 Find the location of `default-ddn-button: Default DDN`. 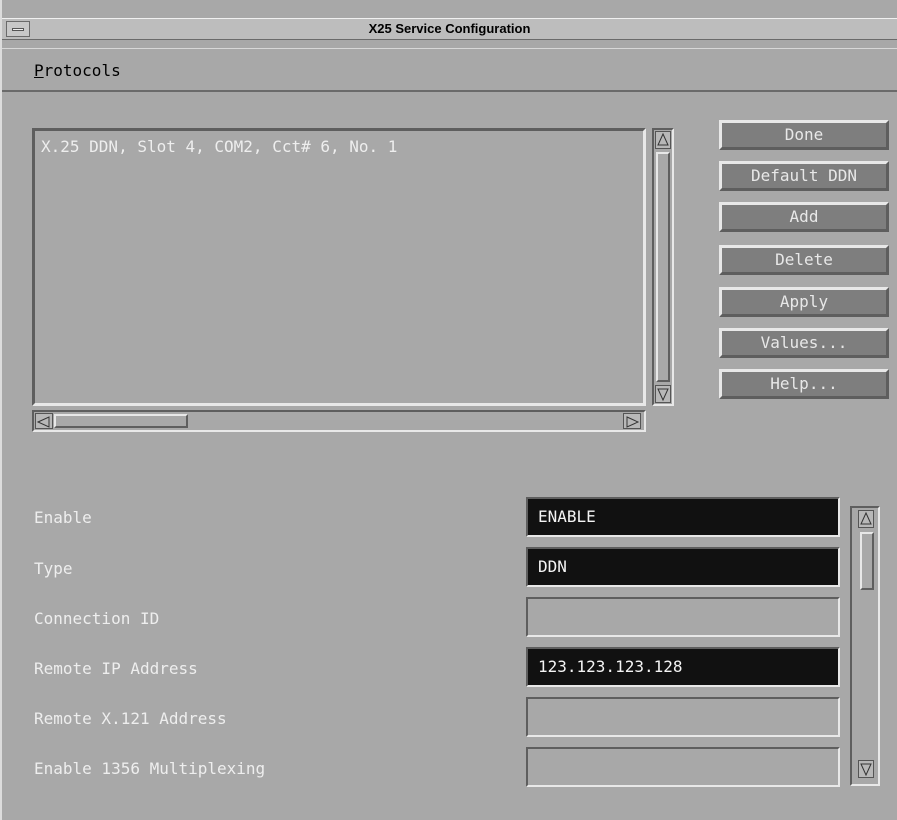

default-ddn-button: Default DDN is located at coordinates (804, 176).